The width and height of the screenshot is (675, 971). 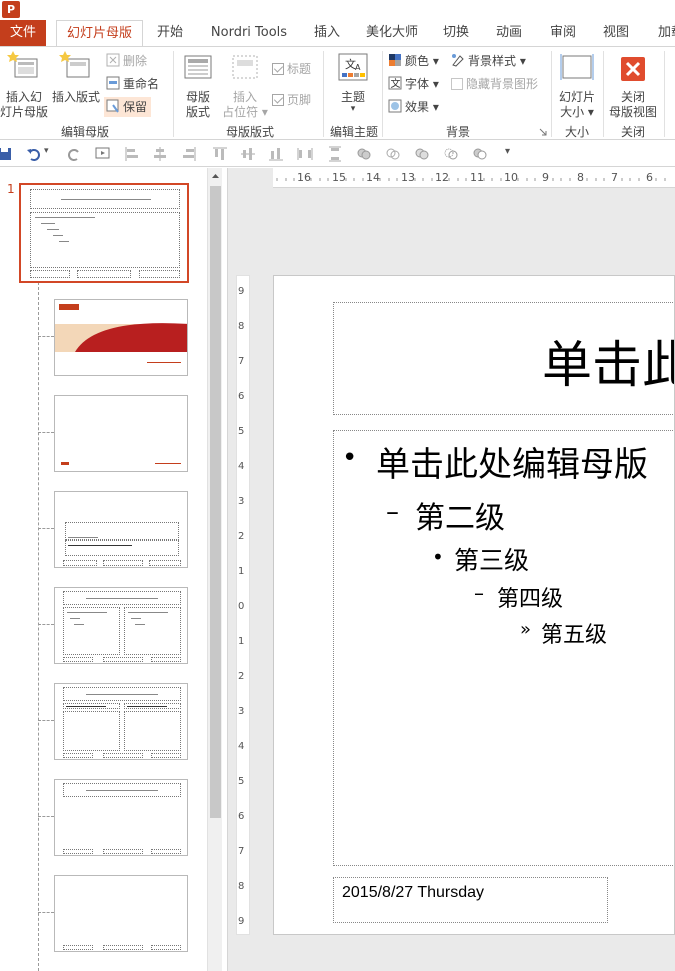 What do you see at coordinates (215, 176) in the screenshot?
I see `scroll-up-arrow-icon` at bounding box center [215, 176].